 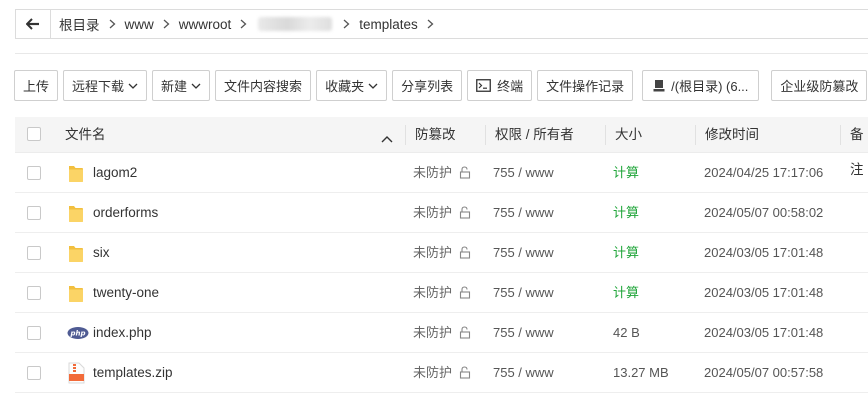 I want to click on path-bar: 根目录 www wwwroot templates, so click(x=441, y=24).